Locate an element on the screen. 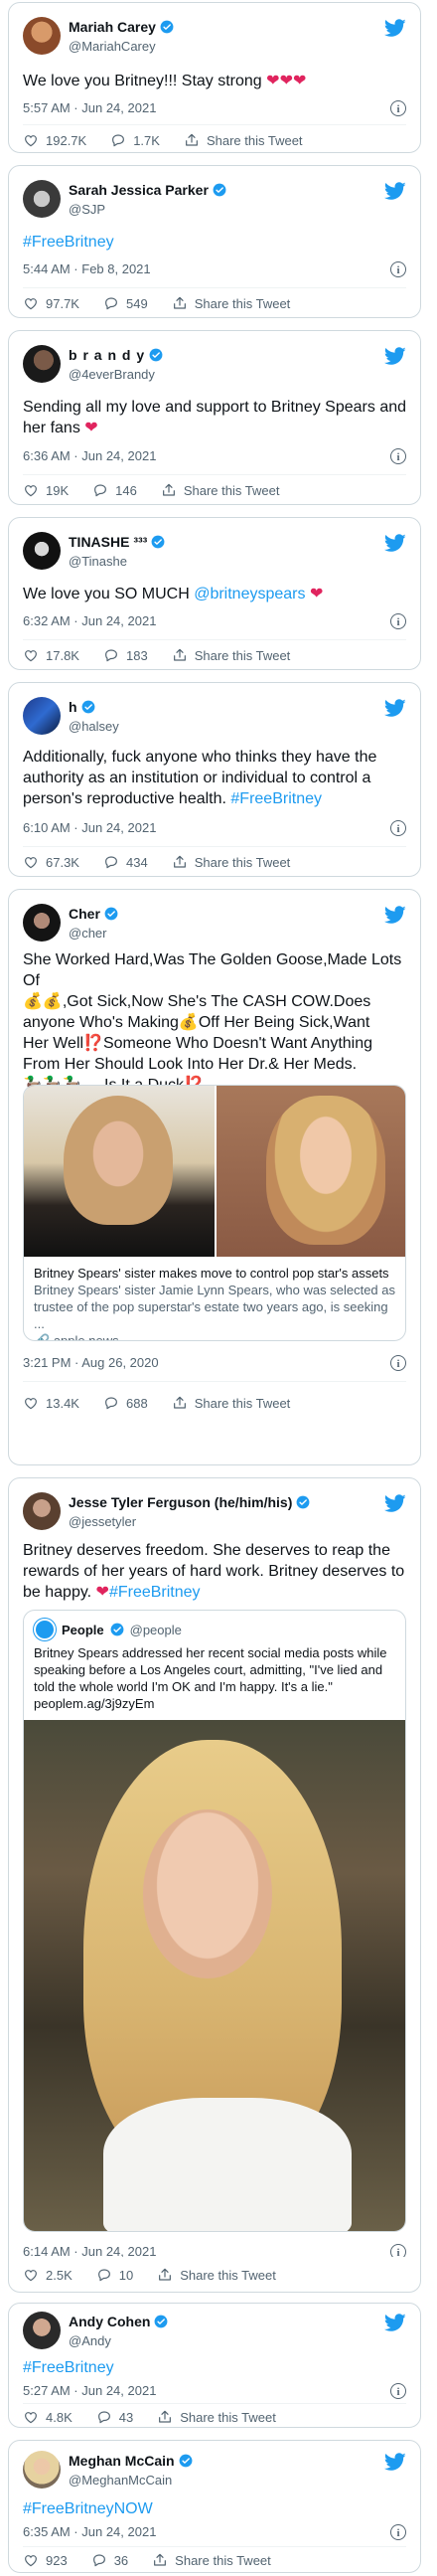 This screenshot has height=2576, width=437. timestamp: 6:32 AM · Jun 24, 2021 is located at coordinates (89, 620).